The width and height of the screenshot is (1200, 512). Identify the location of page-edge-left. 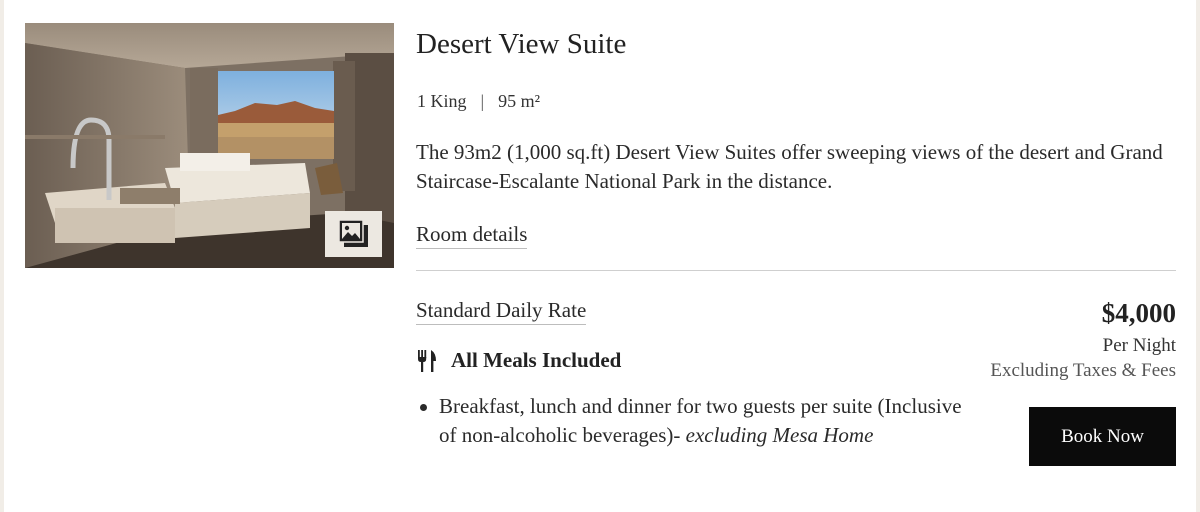
(2, 256).